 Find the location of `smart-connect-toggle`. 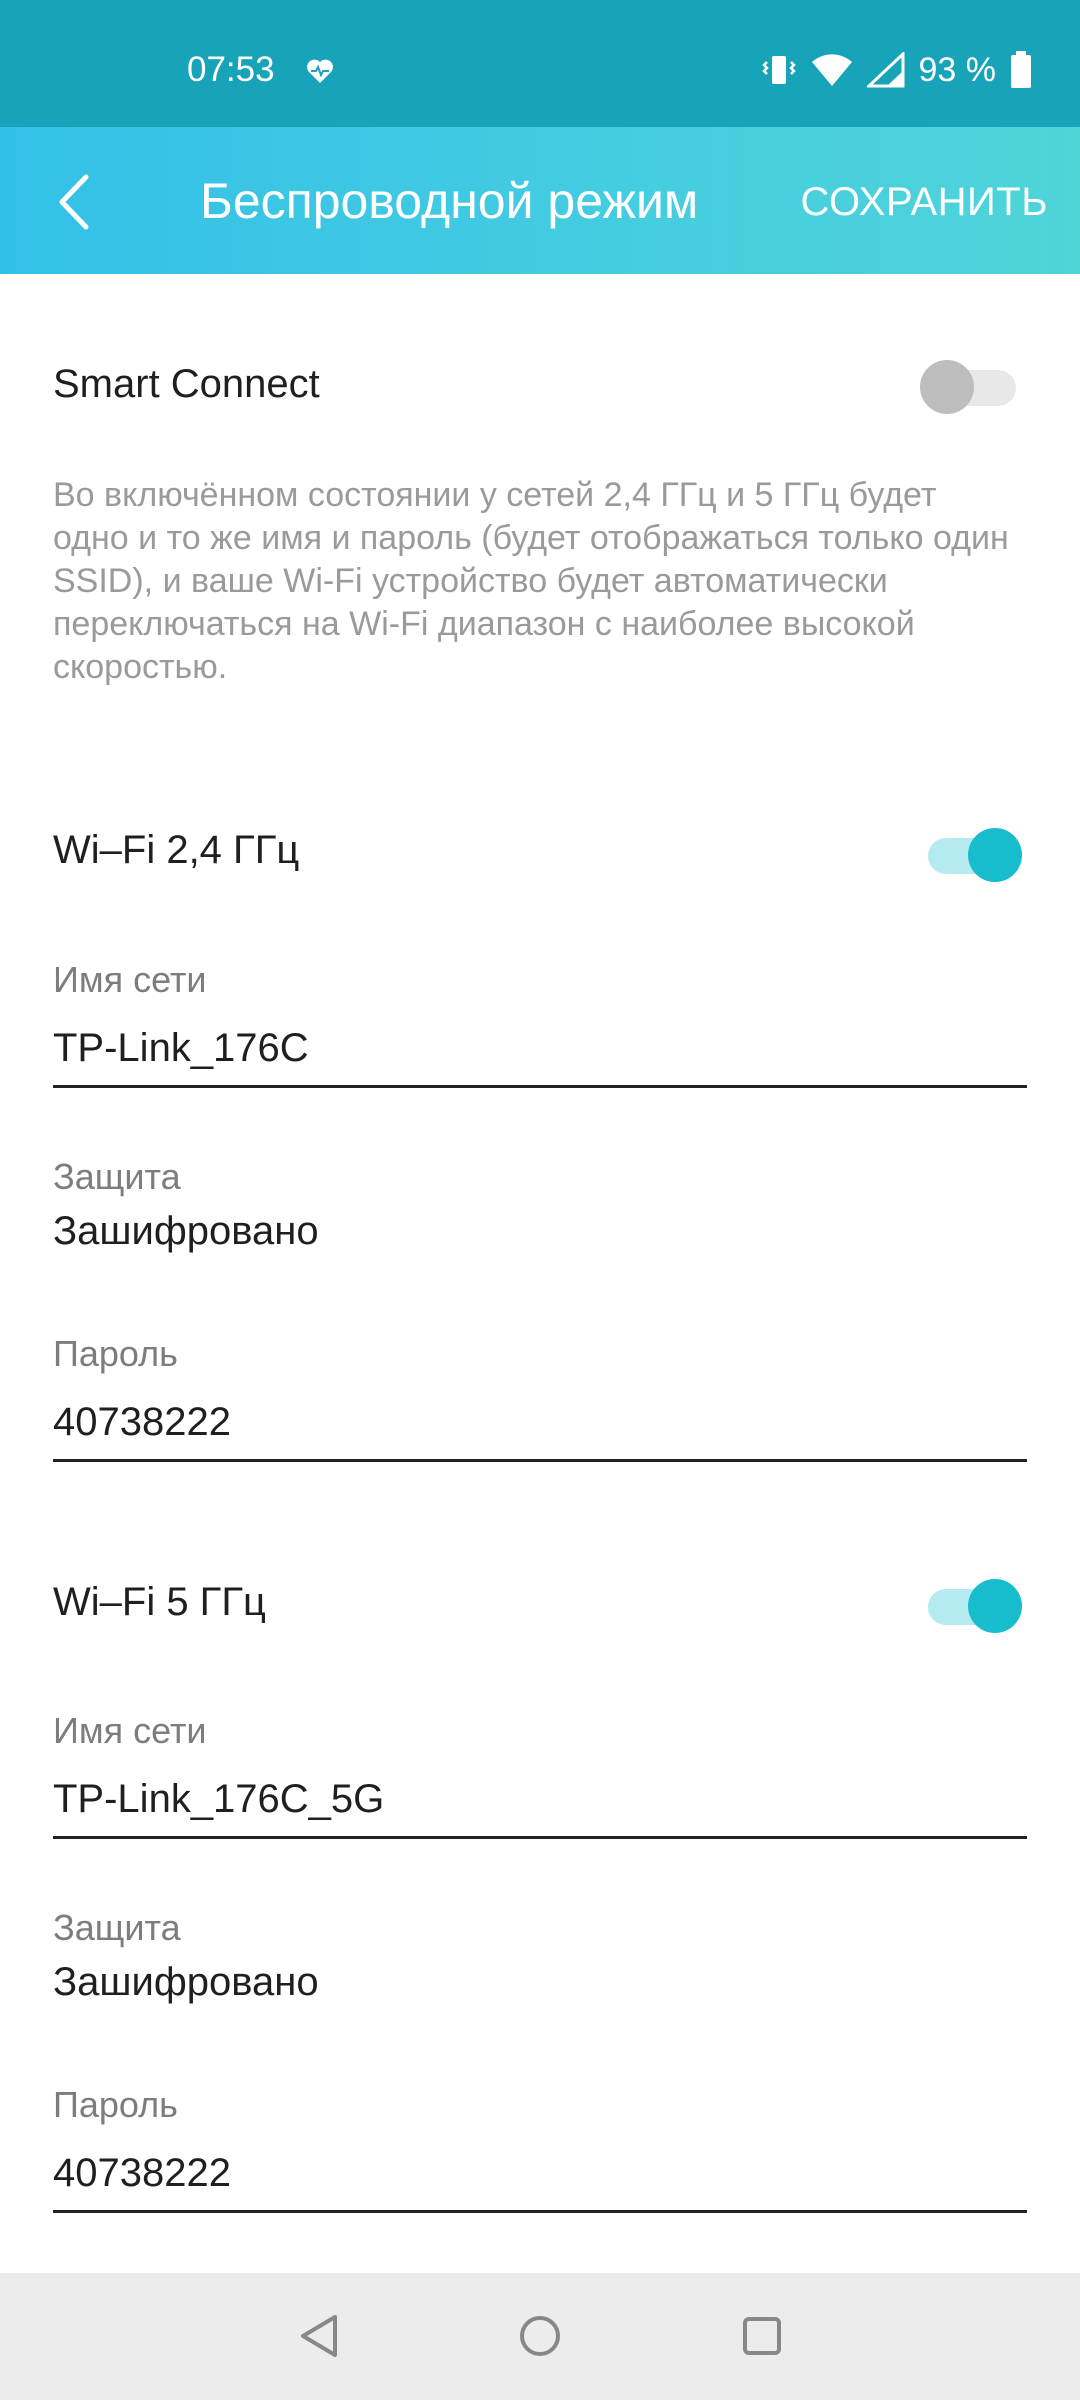

smart-connect-toggle is located at coordinates (968, 383).